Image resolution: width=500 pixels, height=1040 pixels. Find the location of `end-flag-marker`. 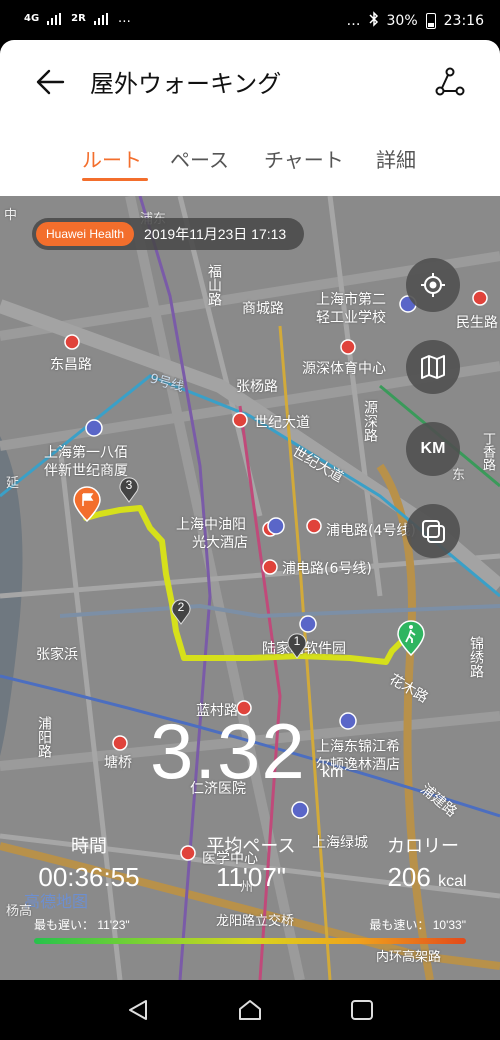

end-flag-marker is located at coordinates (87, 504).